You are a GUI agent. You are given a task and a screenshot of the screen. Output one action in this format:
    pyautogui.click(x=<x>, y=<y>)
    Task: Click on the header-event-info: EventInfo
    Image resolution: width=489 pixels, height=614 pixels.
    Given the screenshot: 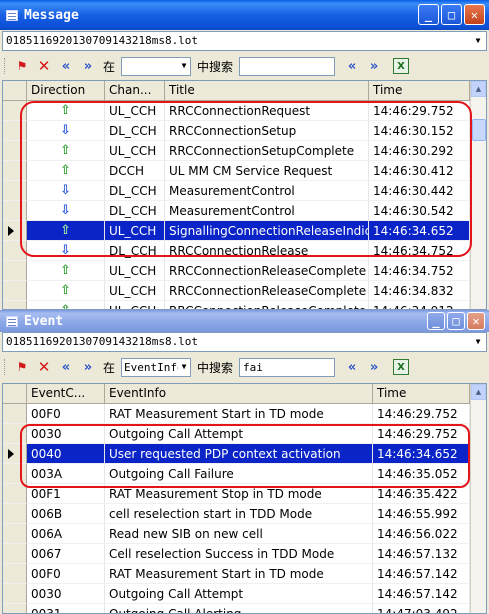 What is the action you would take?
    pyautogui.click(x=239, y=394)
    